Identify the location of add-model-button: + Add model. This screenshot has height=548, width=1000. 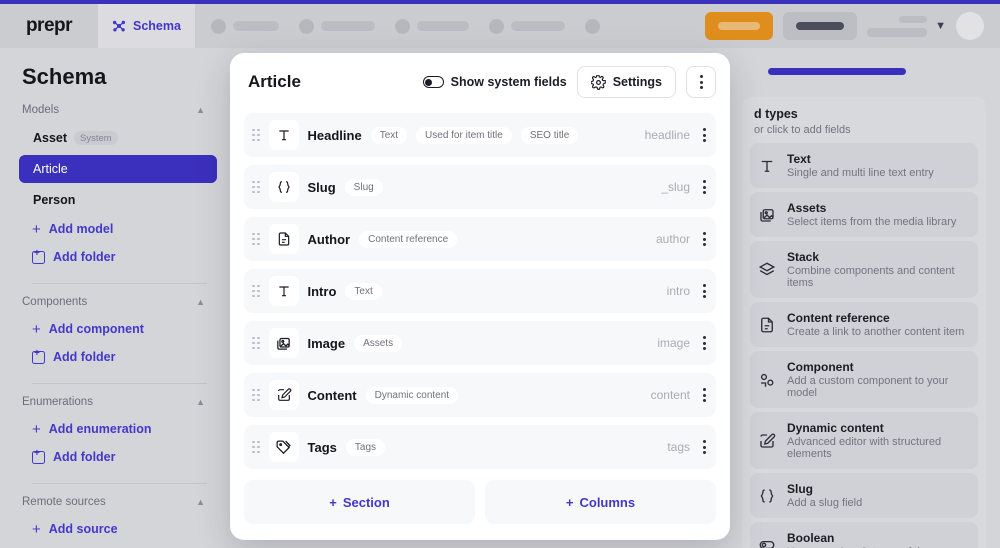
(116, 229).